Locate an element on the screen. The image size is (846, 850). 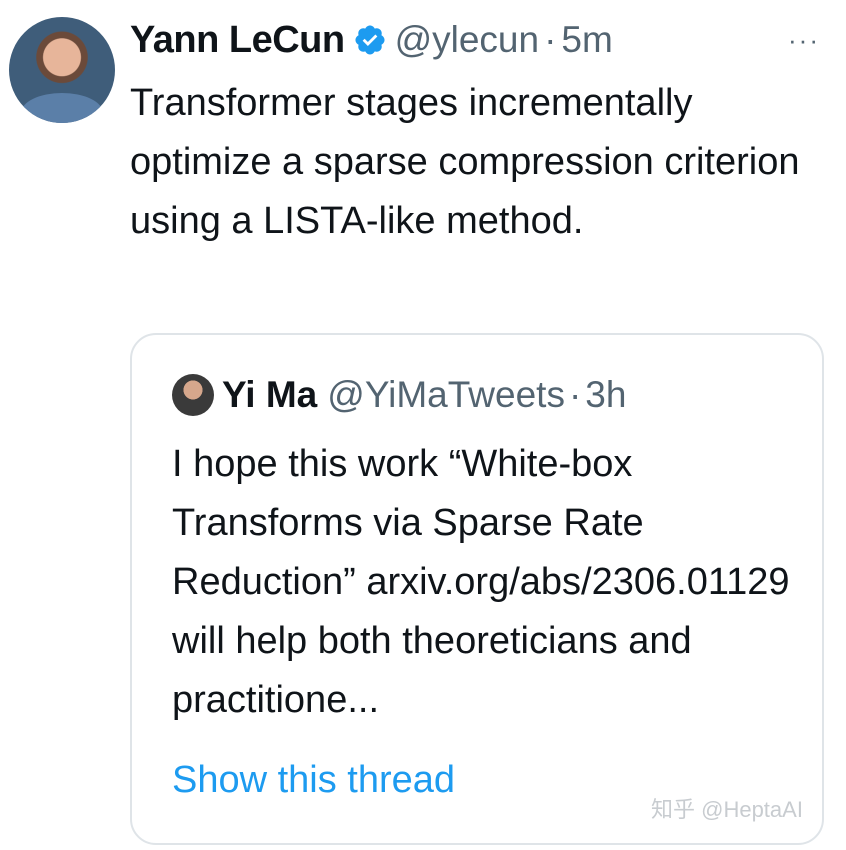
quoted-author-name: Yi Ma is located at coordinates (269, 395).